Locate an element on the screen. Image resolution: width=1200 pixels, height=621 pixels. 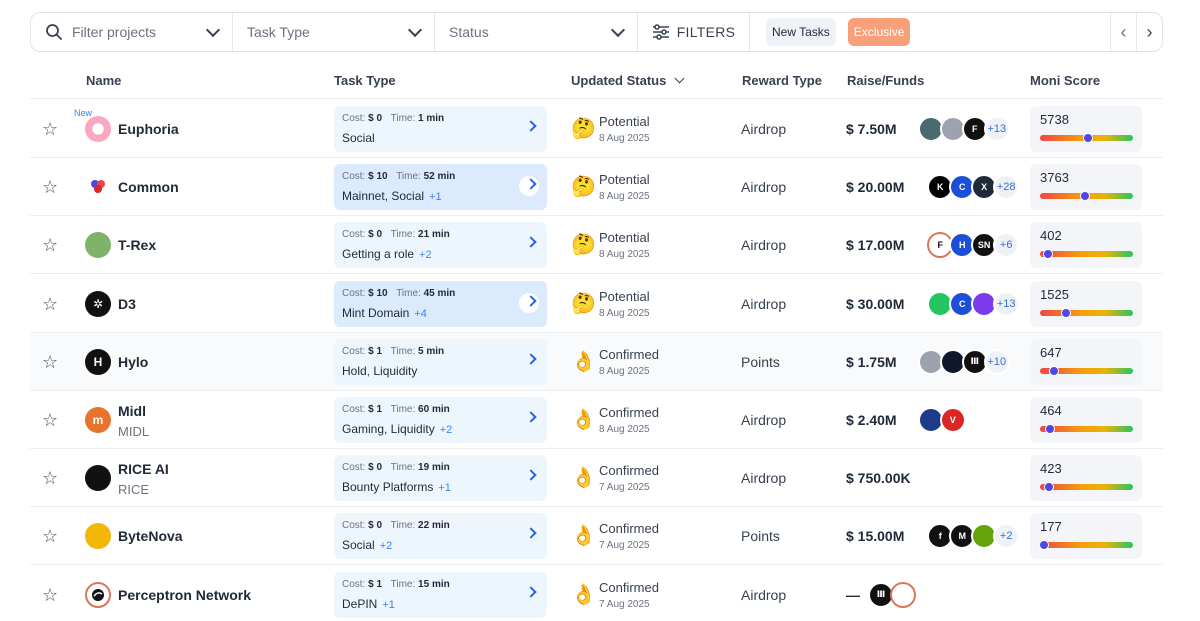
ok-hand-icon: 👌 is located at coordinates (583, 536).